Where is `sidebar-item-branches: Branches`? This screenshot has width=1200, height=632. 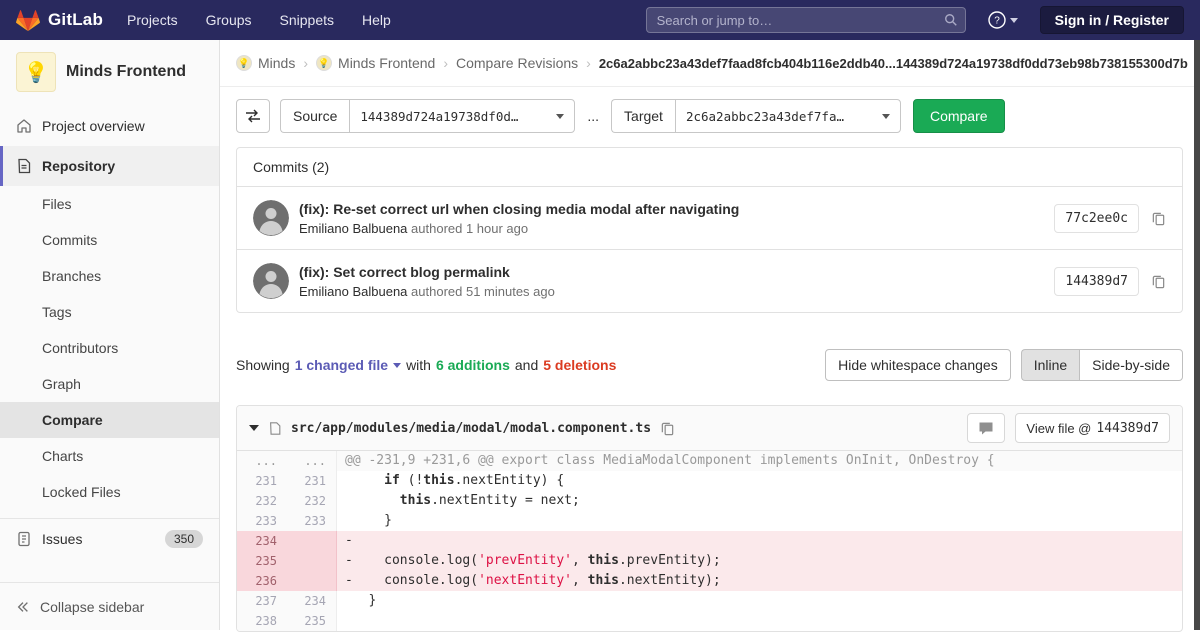 sidebar-item-branches: Branches is located at coordinates (109, 276).